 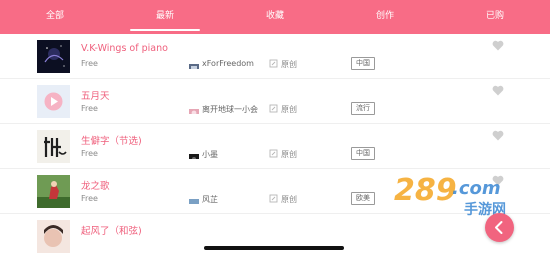 I want to click on author-name: xForFreedom, so click(x=228, y=63).